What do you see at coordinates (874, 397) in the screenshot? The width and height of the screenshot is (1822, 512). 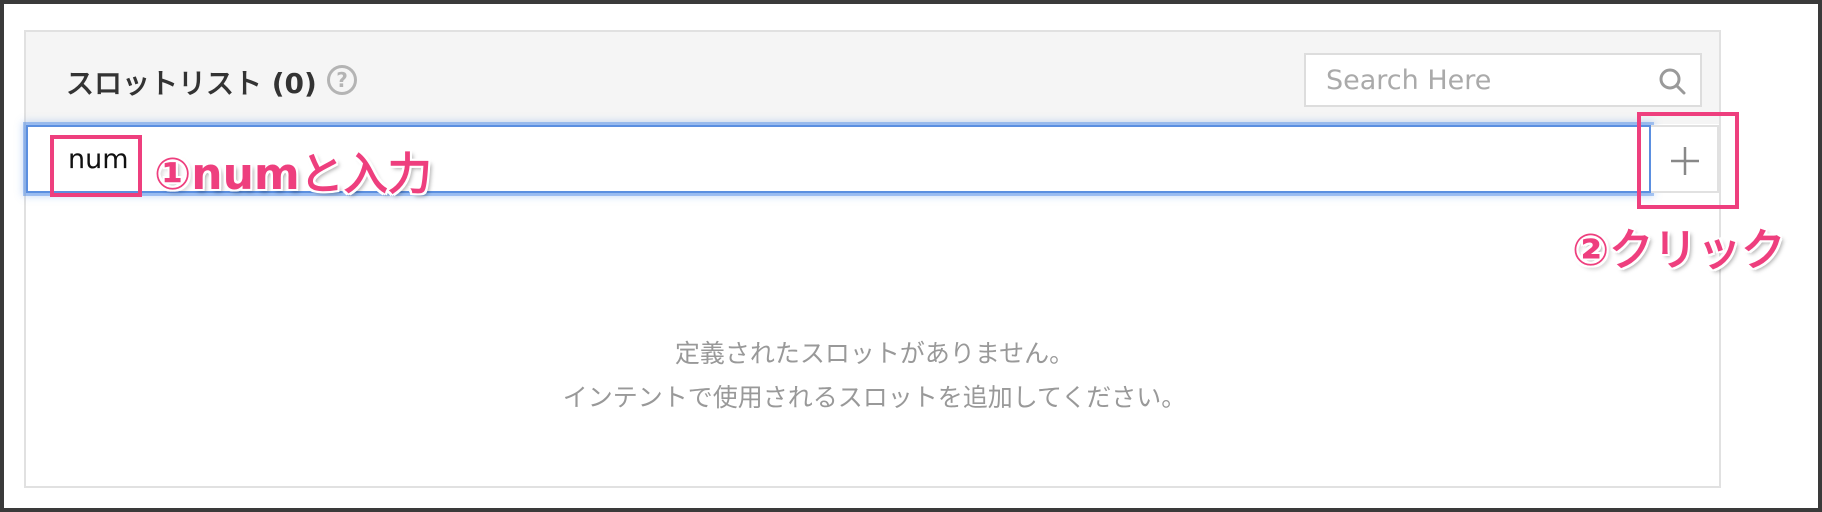 I see `empty-state-line-2: インテントで使用されるスロットを追加してください。` at bounding box center [874, 397].